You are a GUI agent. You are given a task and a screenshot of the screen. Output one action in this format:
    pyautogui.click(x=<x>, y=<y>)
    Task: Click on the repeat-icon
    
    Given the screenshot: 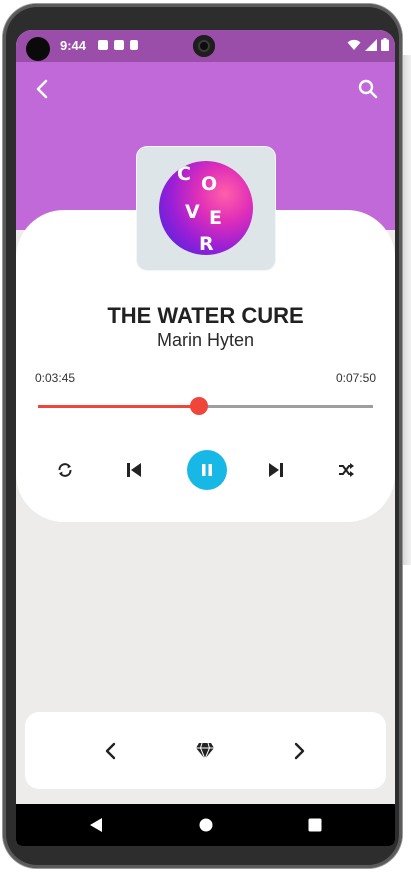 What is the action you would take?
    pyautogui.click(x=65, y=470)
    